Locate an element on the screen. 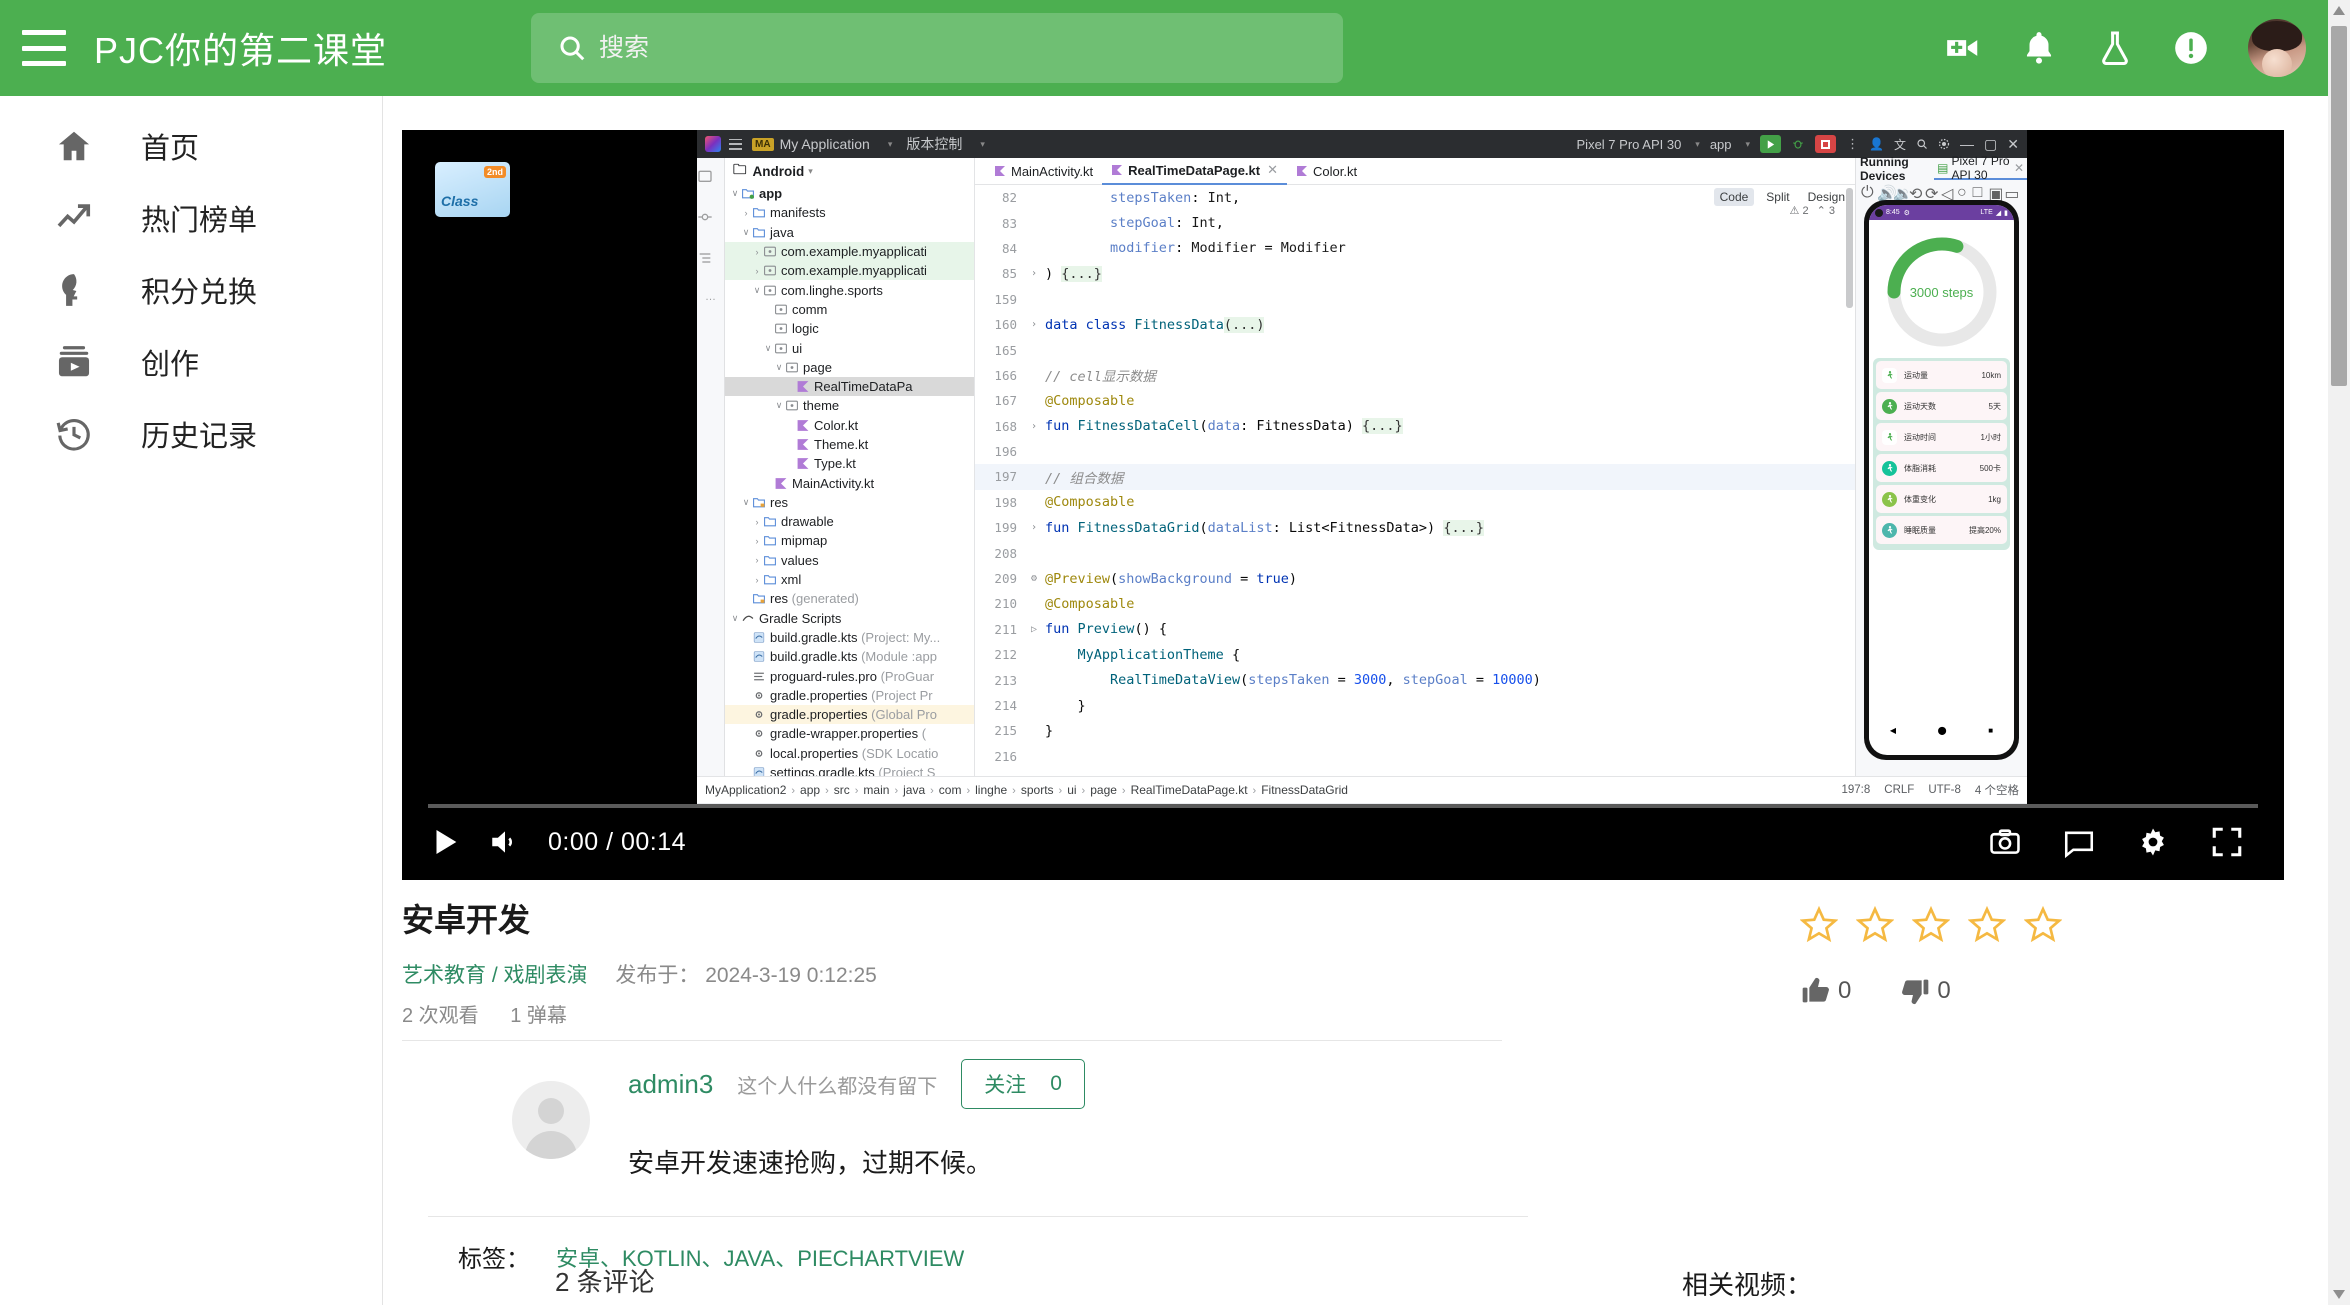 This screenshot has height=1305, width=2350. uploader-avatar is located at coordinates (551, 1120).